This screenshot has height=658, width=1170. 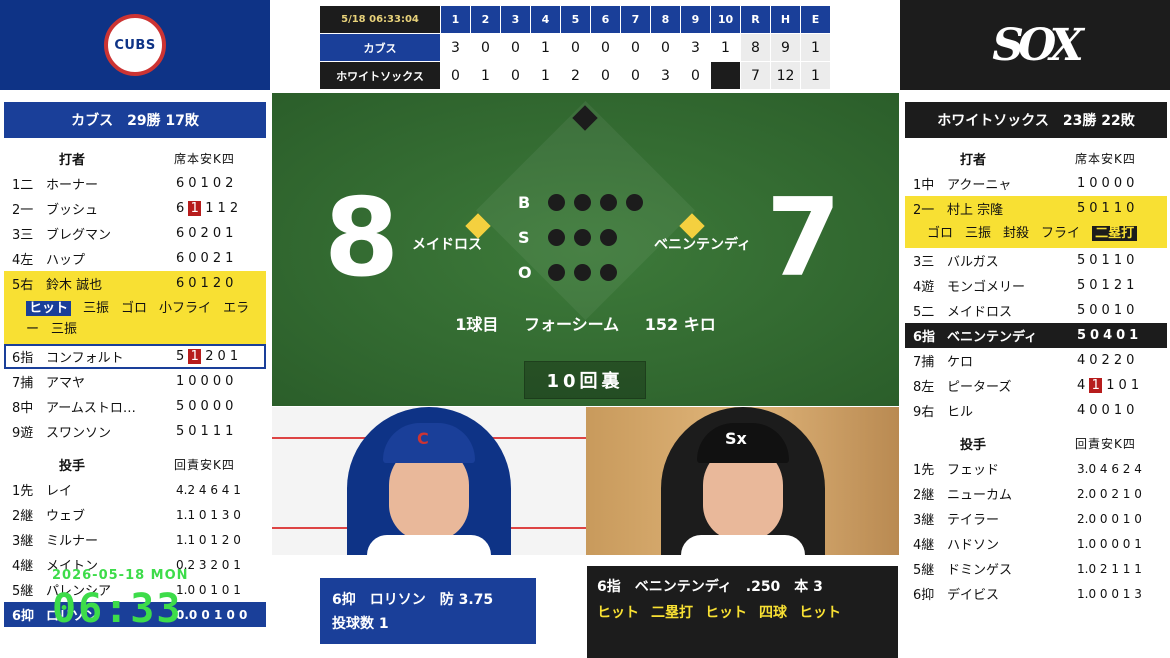 I want to click on batter-row: 4遊 モンゴメリー 50121, so click(x=1036, y=285).